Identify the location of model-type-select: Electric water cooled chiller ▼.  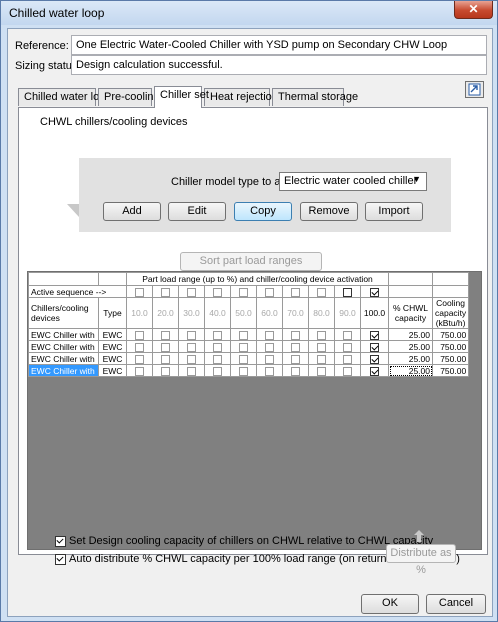
(353, 181).